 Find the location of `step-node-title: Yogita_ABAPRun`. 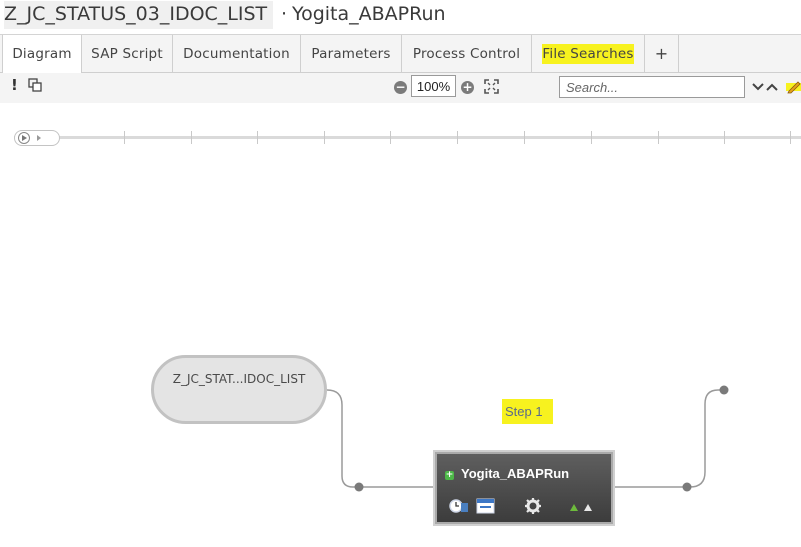

step-node-title: Yogita_ABAPRun is located at coordinates (515, 473).